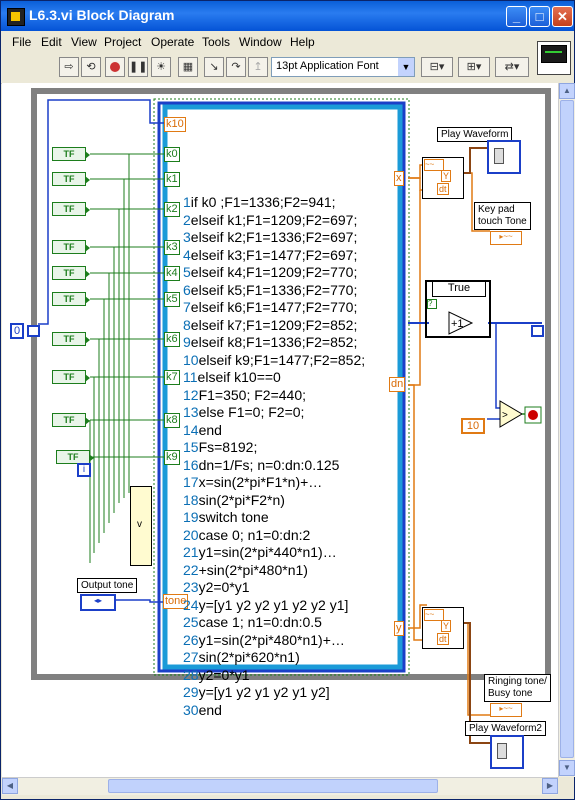 This screenshot has height=800, width=575. I want to click on script-line-text: Fs=8192;, so click(228, 447).